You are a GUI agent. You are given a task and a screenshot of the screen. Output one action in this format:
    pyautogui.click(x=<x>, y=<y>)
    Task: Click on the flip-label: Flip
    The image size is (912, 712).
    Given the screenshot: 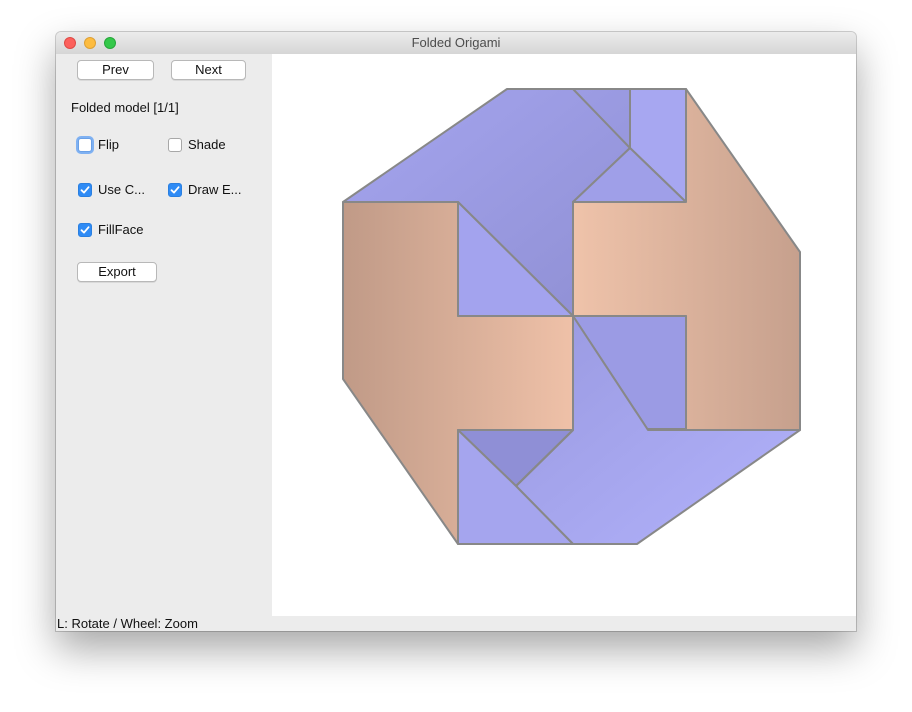 What is the action you would take?
    pyautogui.click(x=108, y=144)
    